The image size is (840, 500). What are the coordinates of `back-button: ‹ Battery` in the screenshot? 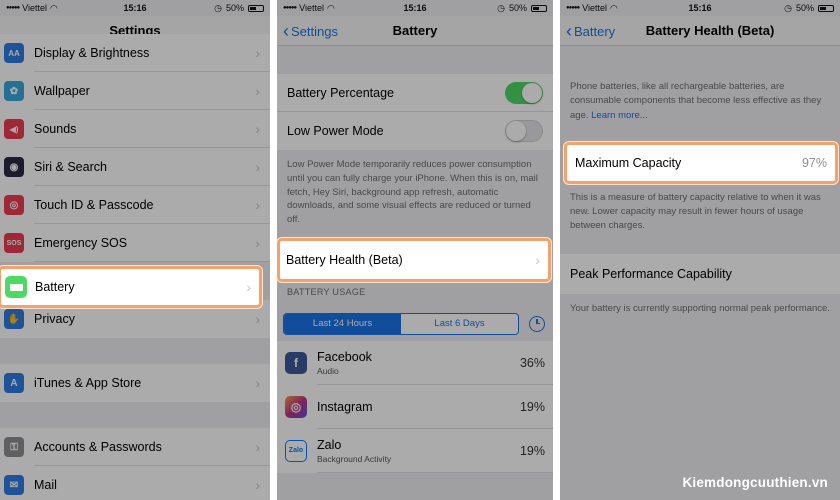 It's located at (590, 31).